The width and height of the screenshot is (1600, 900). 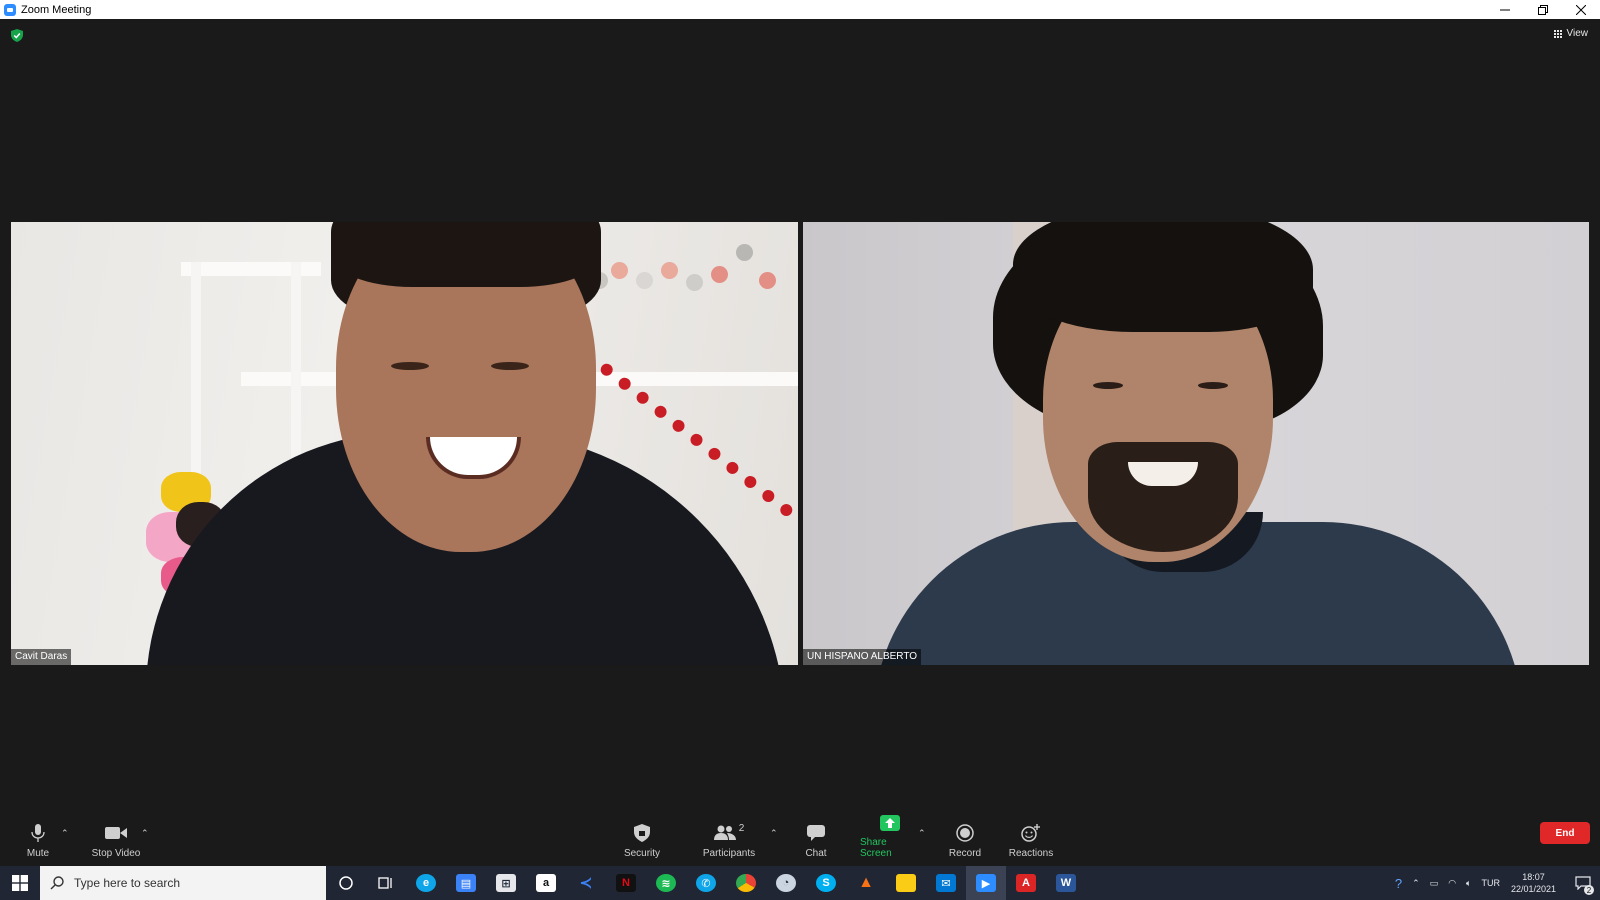 I want to click on taskbar-app-acrobat: A, so click(x=1026, y=883).